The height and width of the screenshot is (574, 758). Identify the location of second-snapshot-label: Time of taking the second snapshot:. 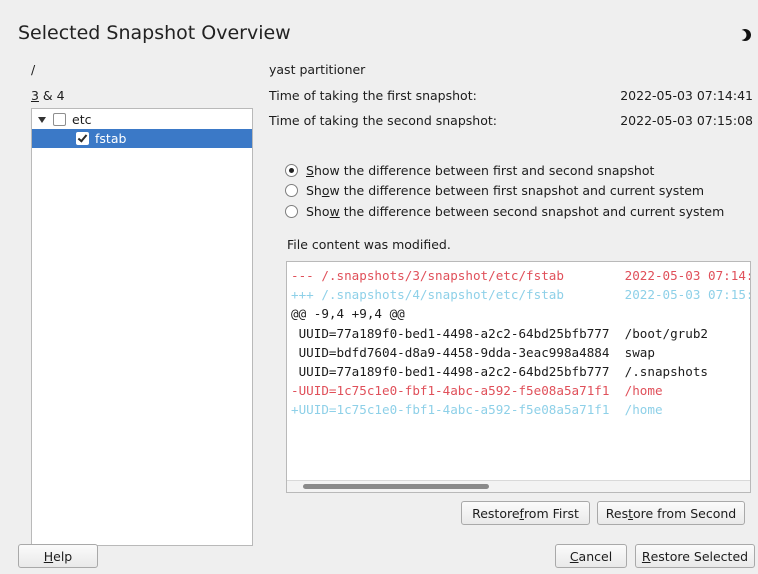
(383, 120).